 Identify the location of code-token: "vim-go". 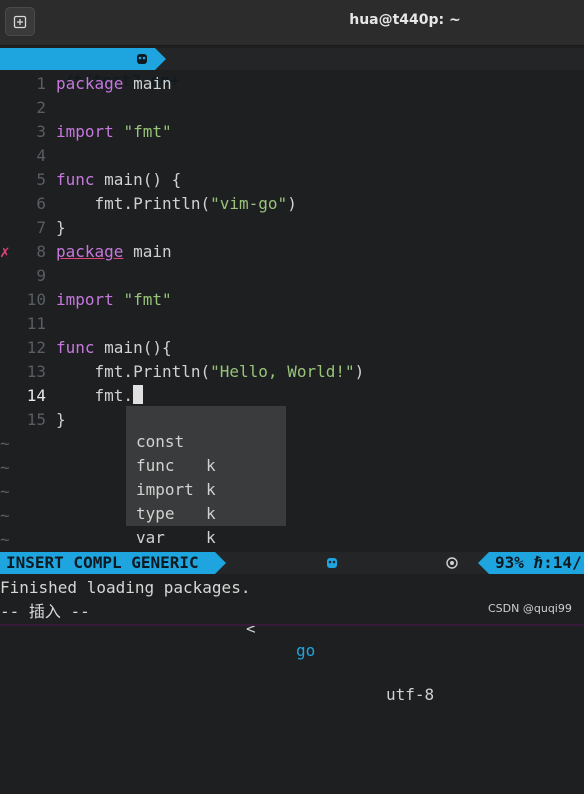
(249, 203).